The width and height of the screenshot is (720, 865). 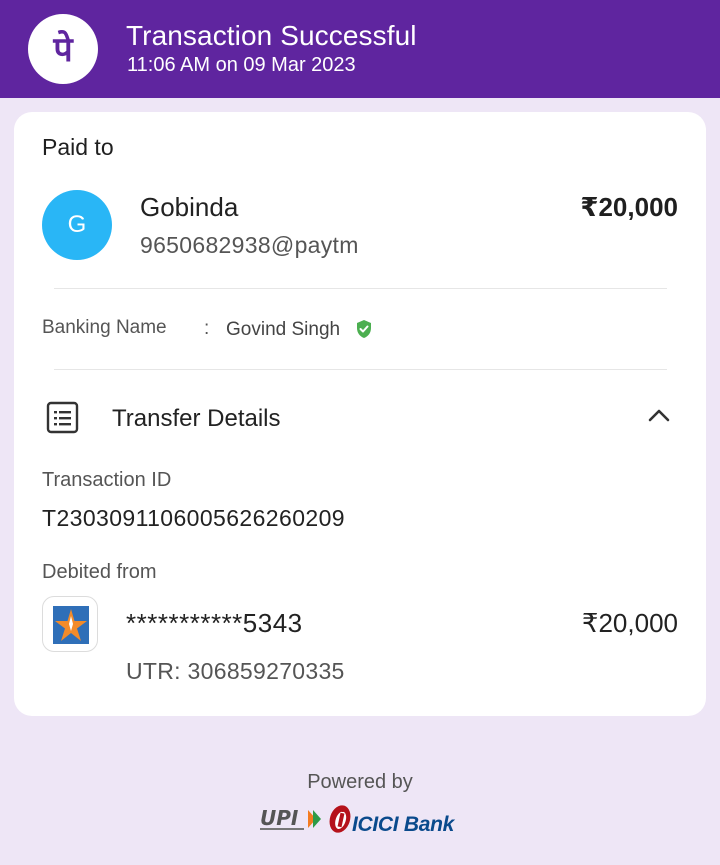 I want to click on paid-amount: ₹20,000, so click(x=629, y=207).